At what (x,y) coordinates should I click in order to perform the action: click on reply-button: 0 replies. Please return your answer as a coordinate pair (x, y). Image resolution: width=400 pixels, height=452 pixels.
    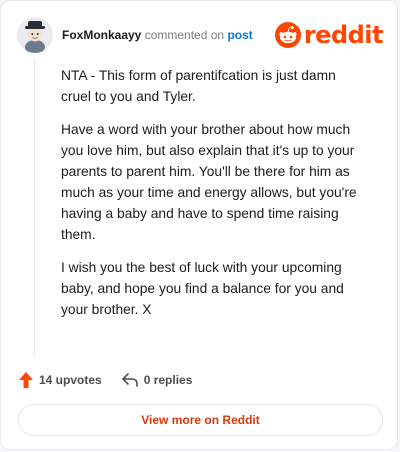
    Looking at the image, I should click on (157, 380).